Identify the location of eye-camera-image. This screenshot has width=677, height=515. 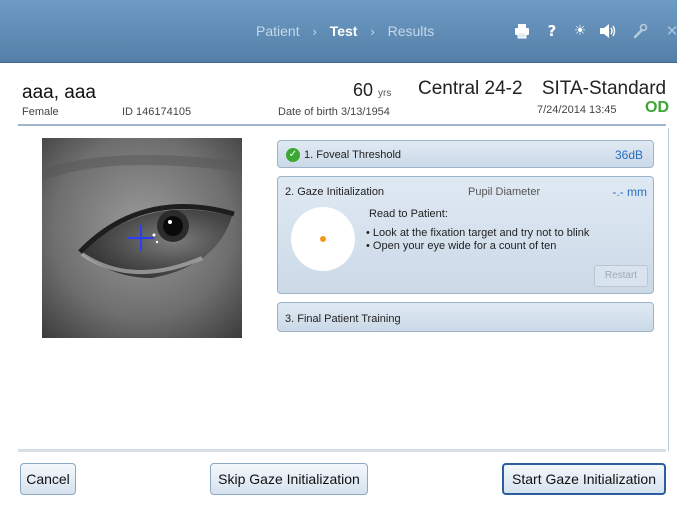
(142, 238).